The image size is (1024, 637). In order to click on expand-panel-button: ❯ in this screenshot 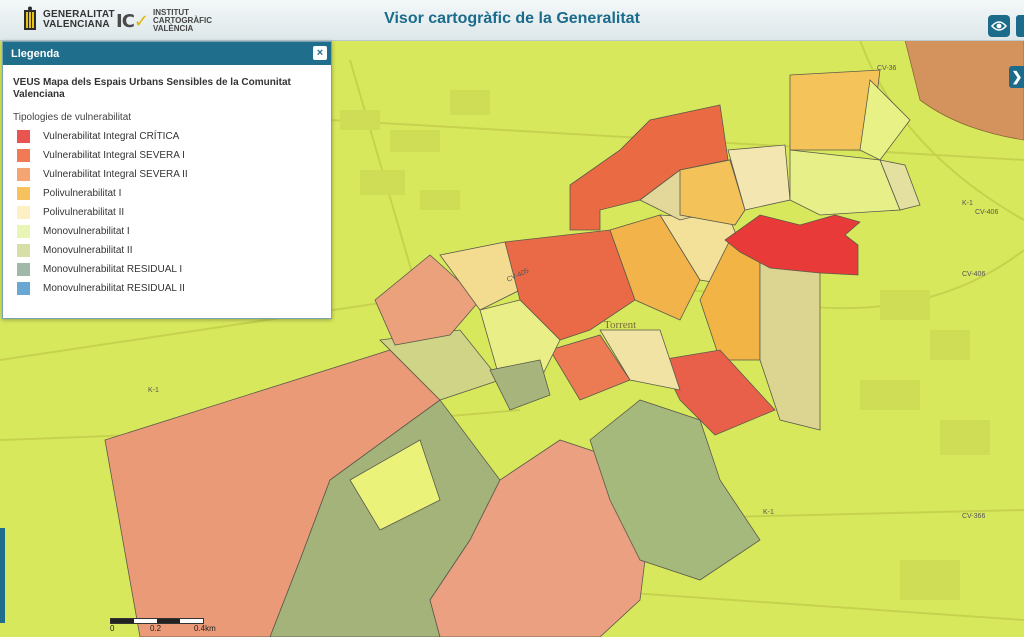, I will do `click(1016, 77)`.